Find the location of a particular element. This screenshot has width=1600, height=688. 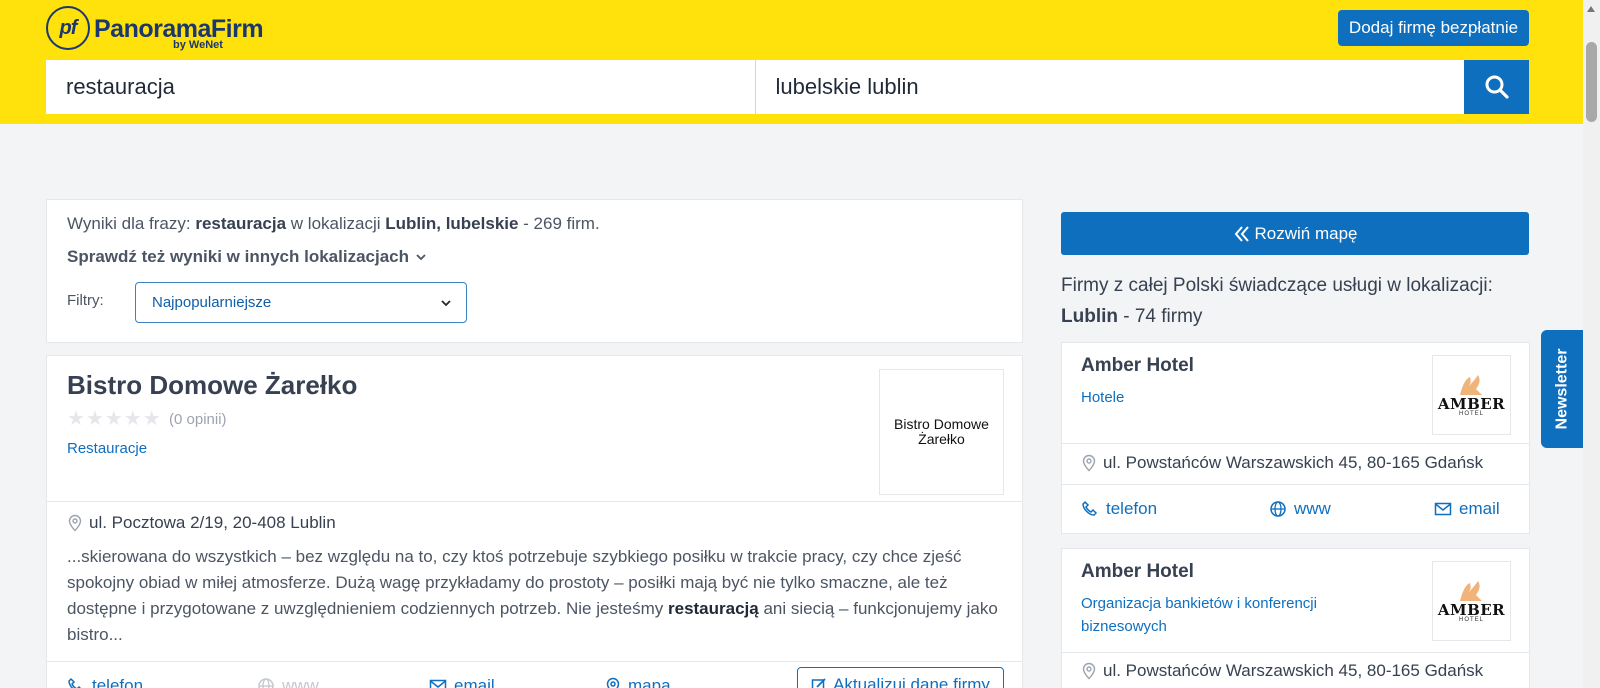

update-company-label: Aktualizuj dane firmy is located at coordinates (911, 681).